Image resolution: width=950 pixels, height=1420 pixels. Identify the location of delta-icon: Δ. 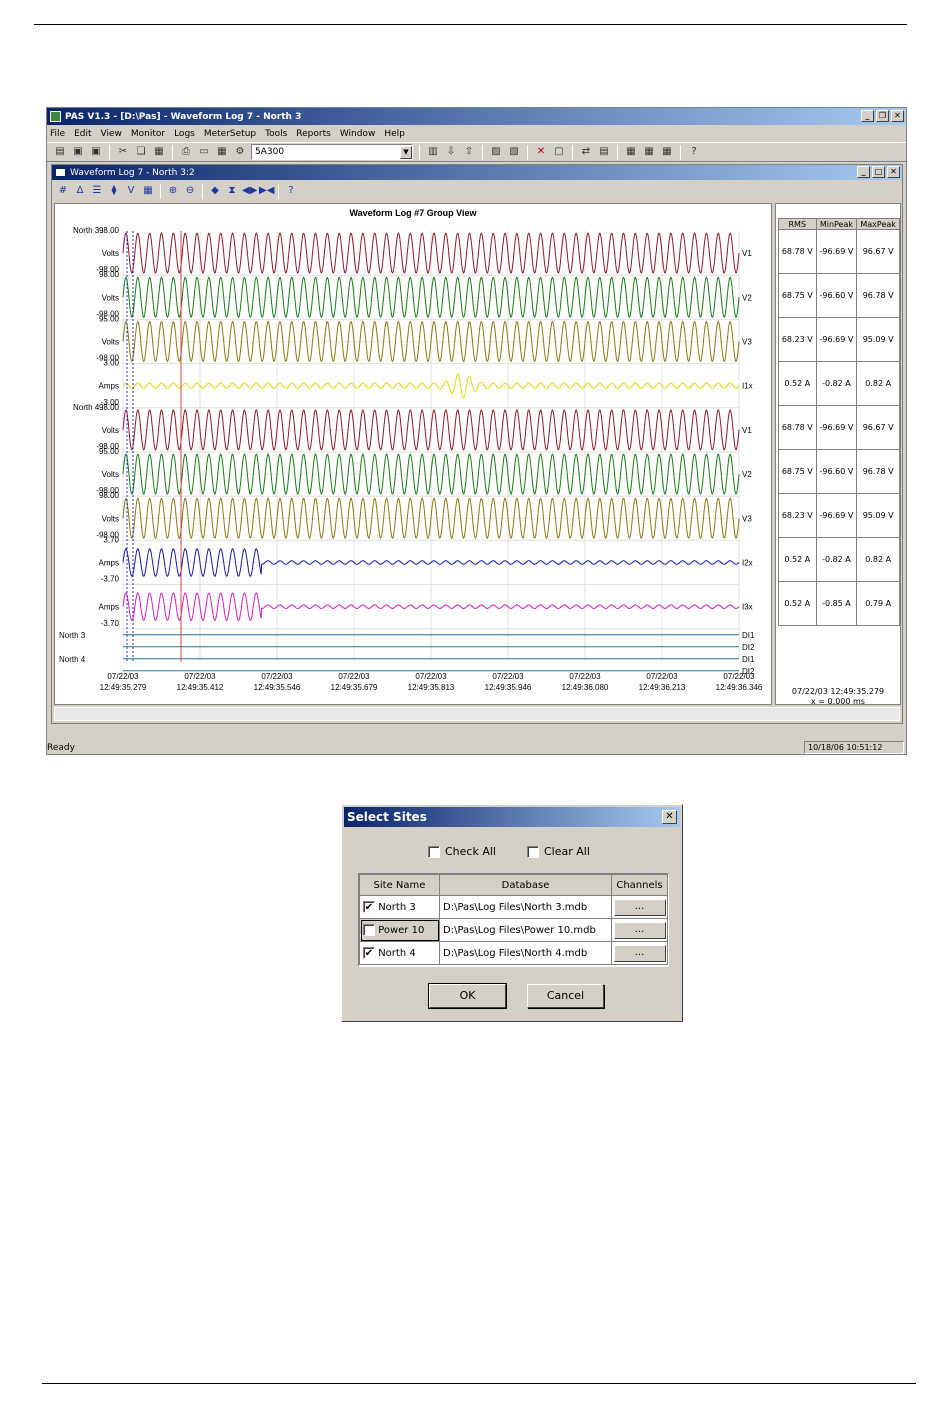
(80, 191).